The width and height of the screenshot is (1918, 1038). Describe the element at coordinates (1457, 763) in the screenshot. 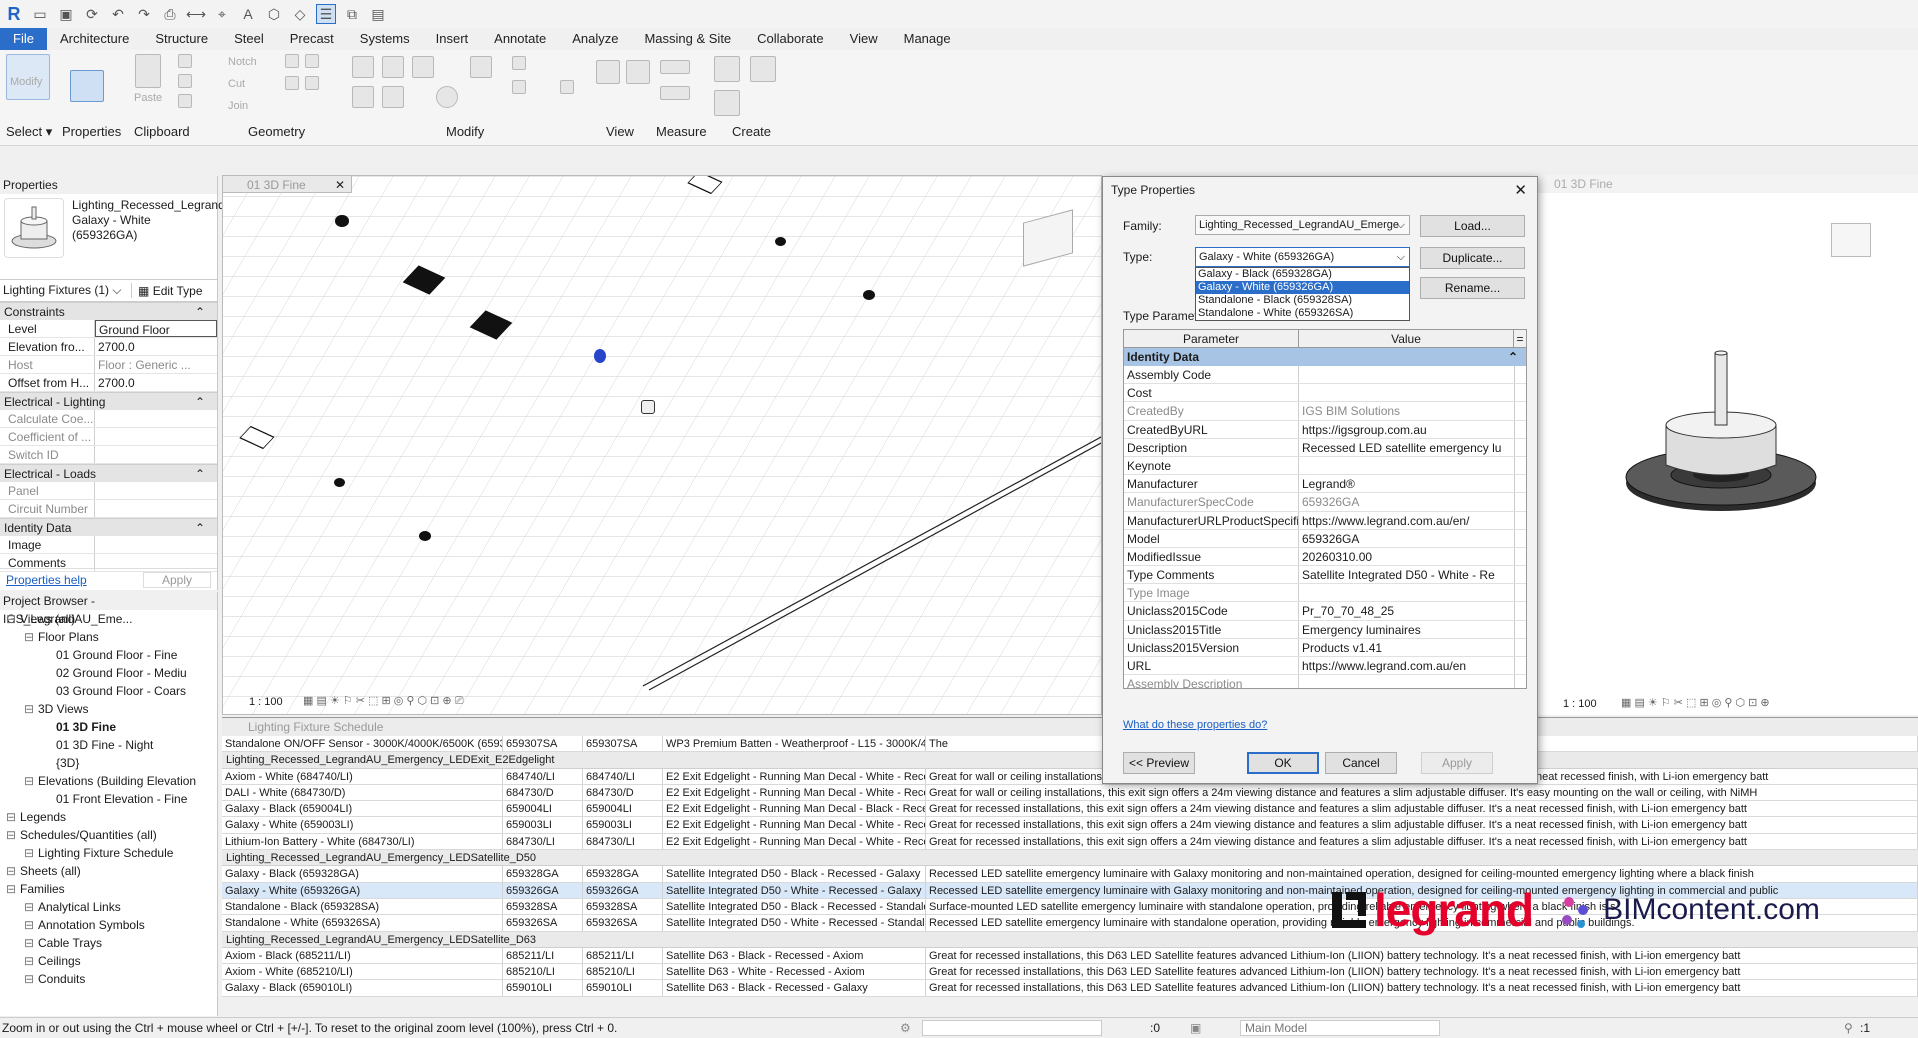

I see `apply-button: Apply` at that location.